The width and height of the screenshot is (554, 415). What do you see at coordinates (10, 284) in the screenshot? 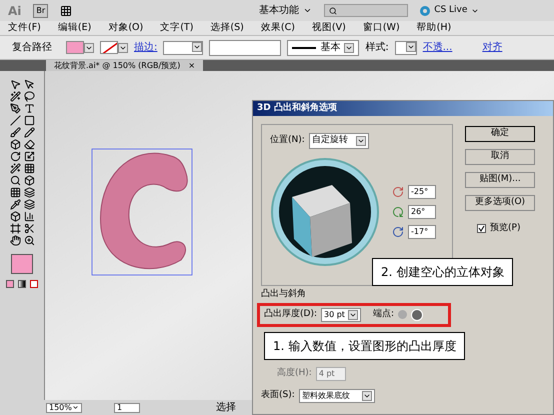
I see `color-mode-icon` at bounding box center [10, 284].